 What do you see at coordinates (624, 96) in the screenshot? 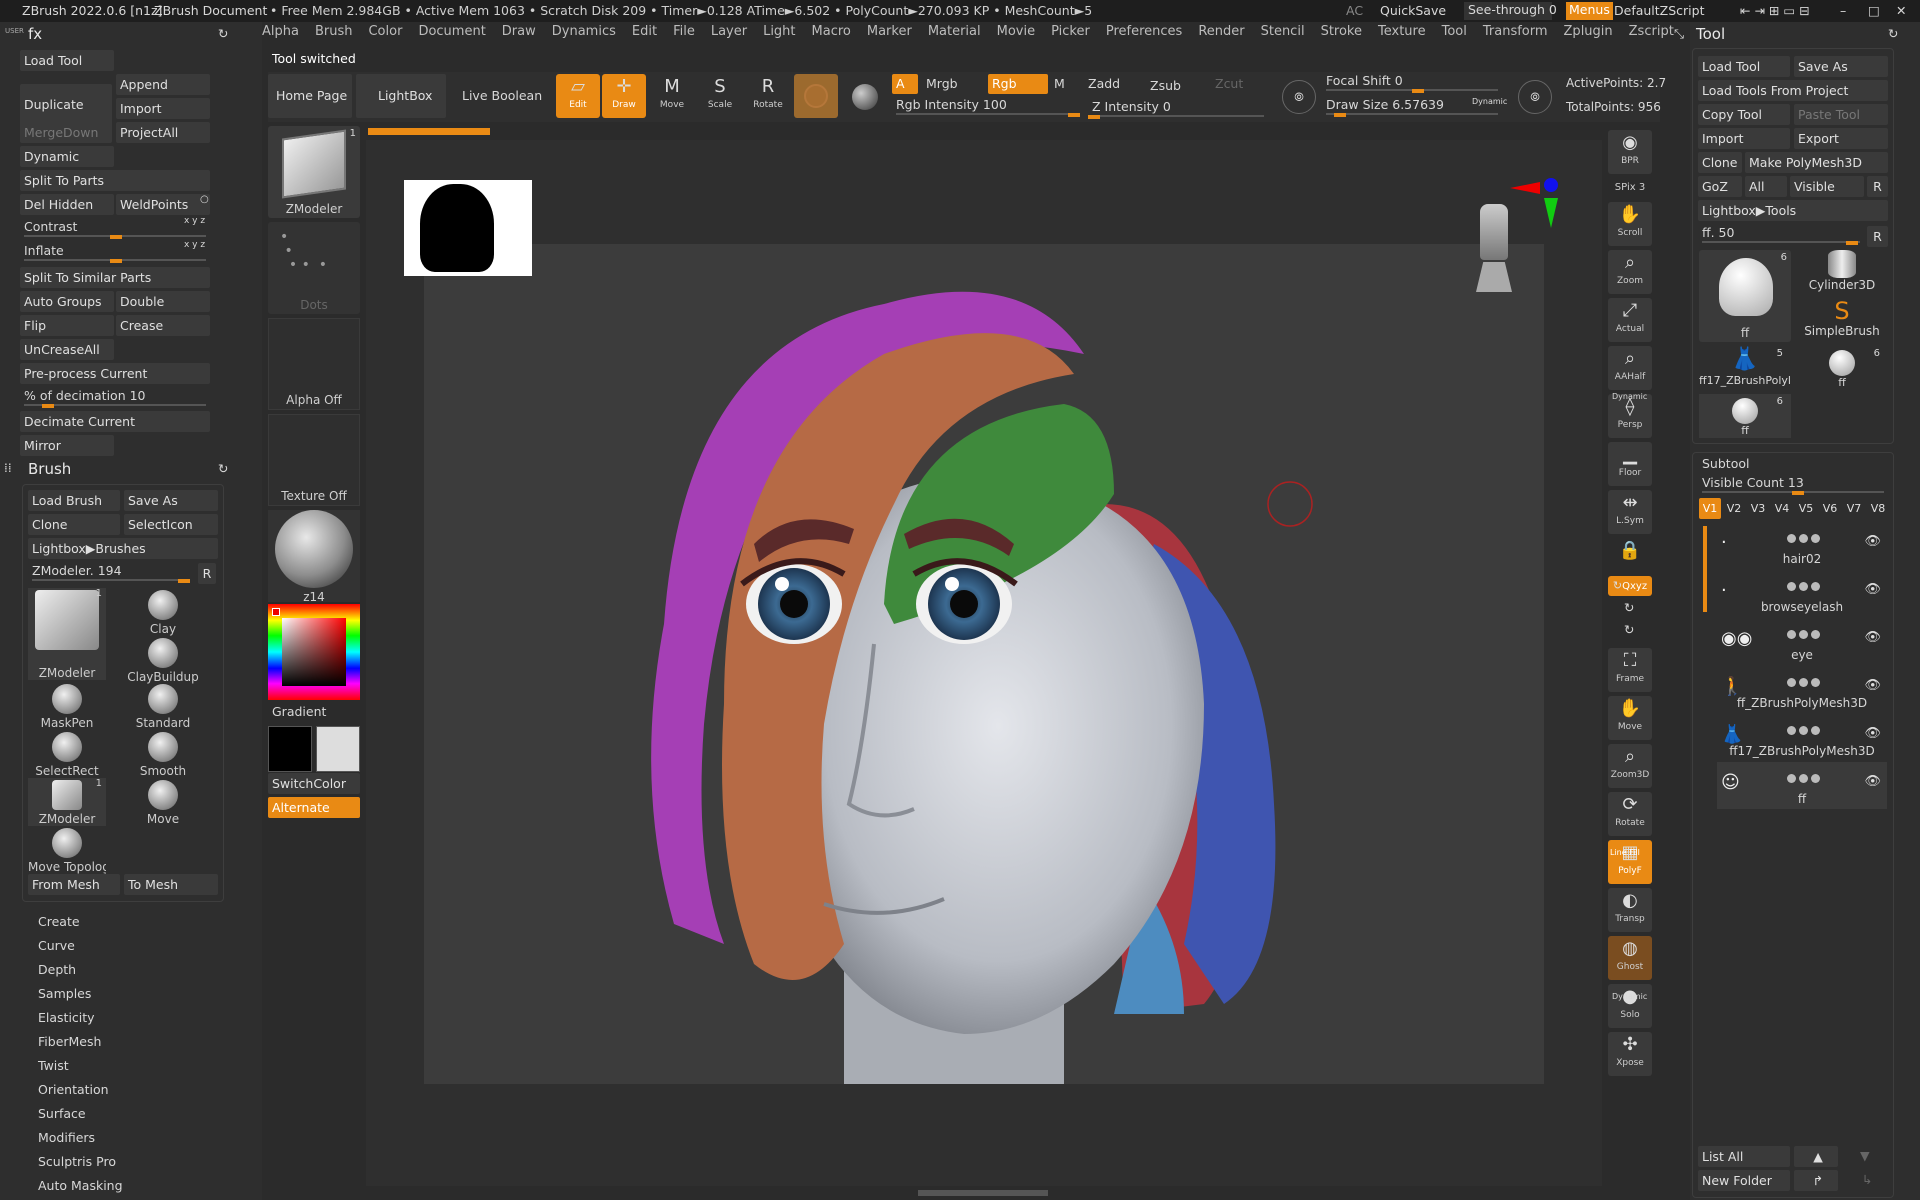
I see `draw-button: ✛ Draw` at bounding box center [624, 96].